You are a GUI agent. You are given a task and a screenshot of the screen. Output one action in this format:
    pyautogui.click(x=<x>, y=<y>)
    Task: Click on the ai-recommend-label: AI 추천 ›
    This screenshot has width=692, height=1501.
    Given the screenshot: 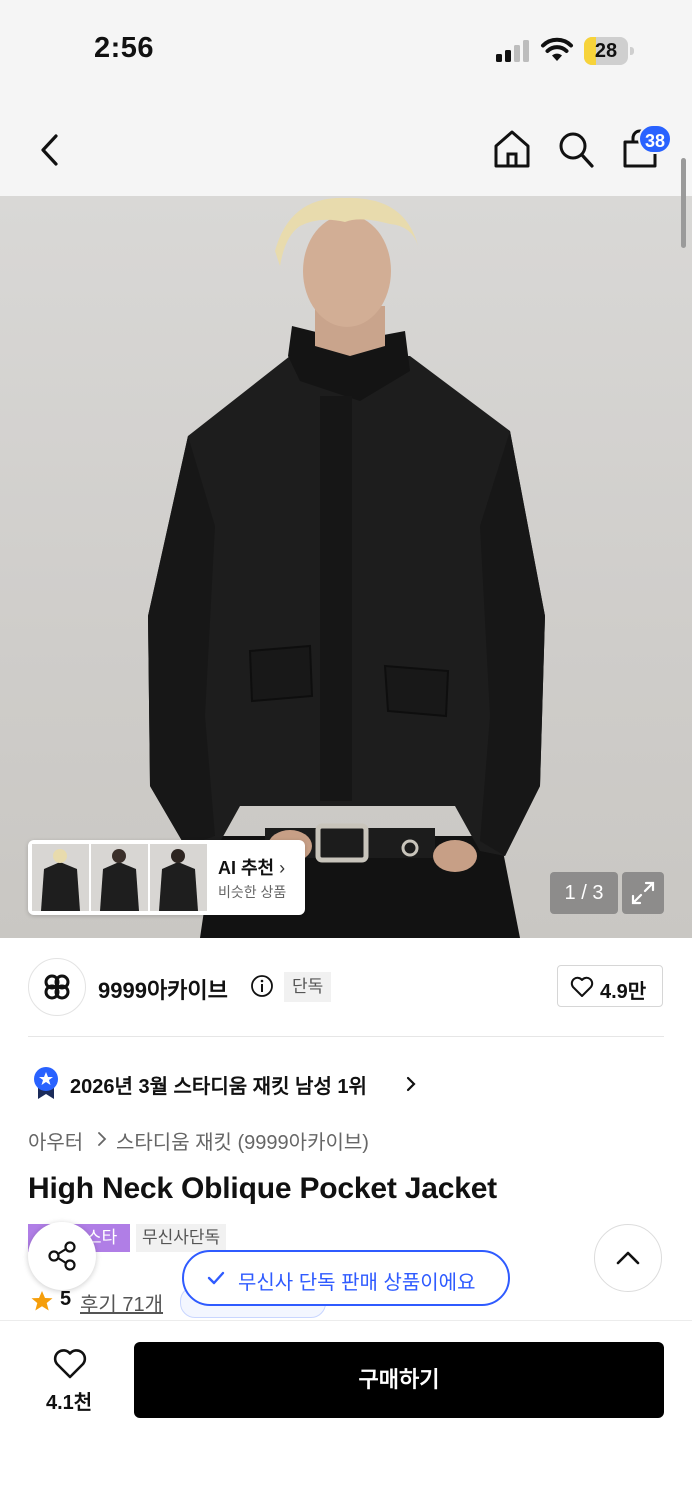 What is the action you would take?
    pyautogui.click(x=252, y=868)
    